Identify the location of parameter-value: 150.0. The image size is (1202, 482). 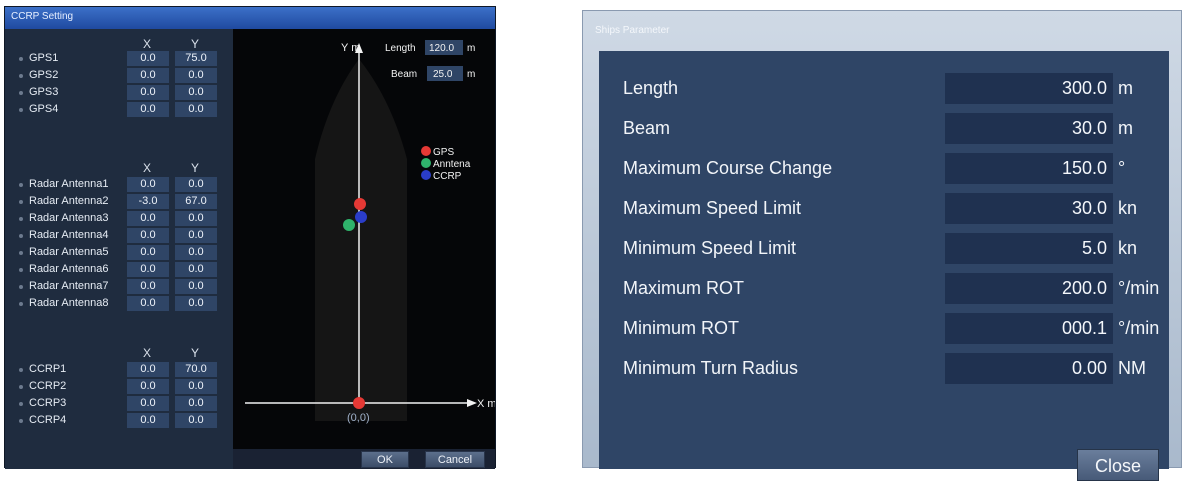
(1084, 168).